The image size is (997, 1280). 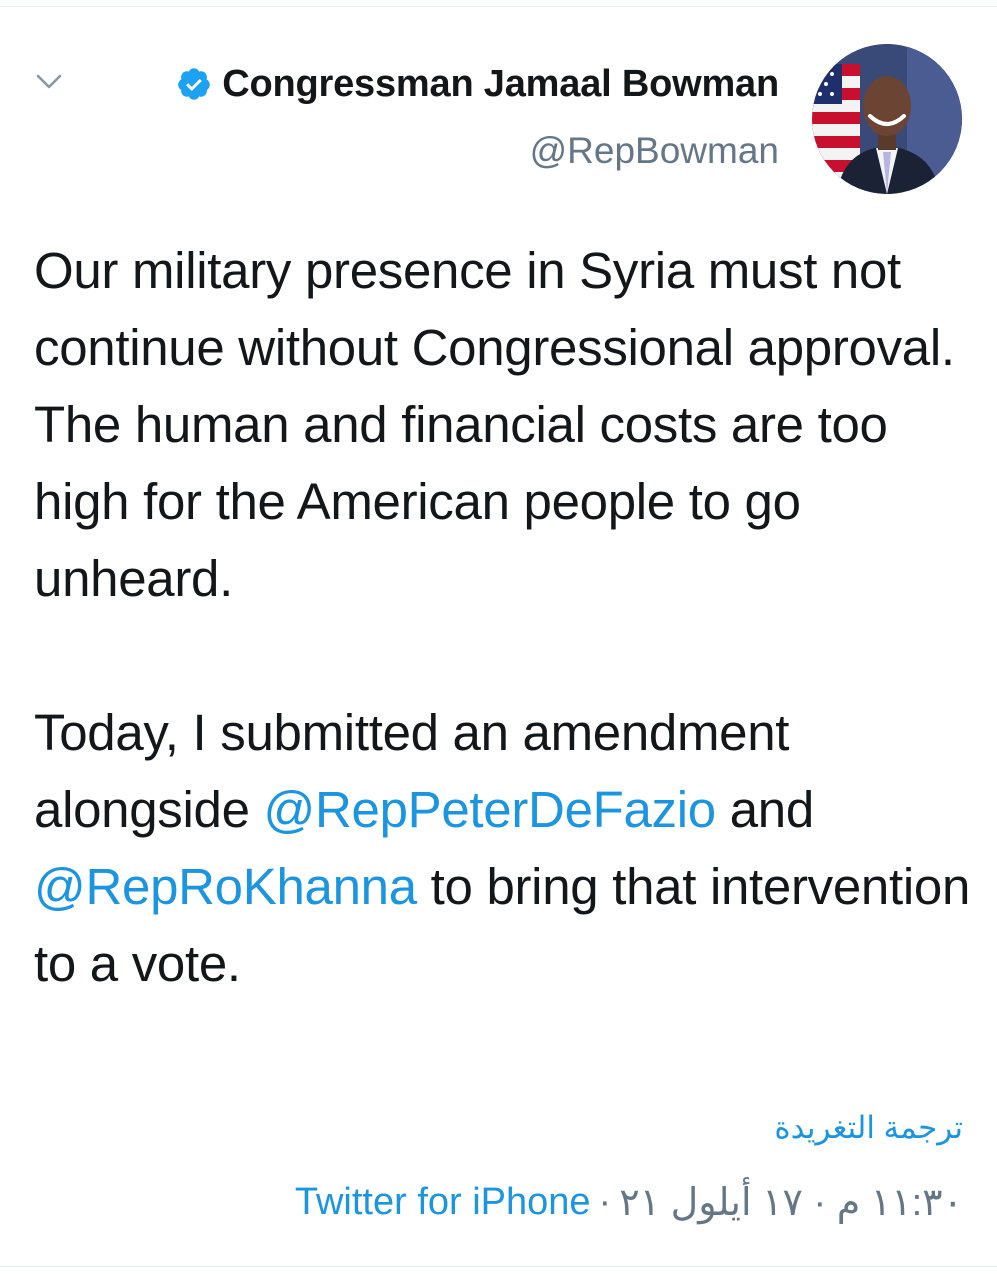 I want to click on tweet-timestamp: ١١:٣٠ م · ١٧ أيلول ٢١, so click(x=791, y=1202).